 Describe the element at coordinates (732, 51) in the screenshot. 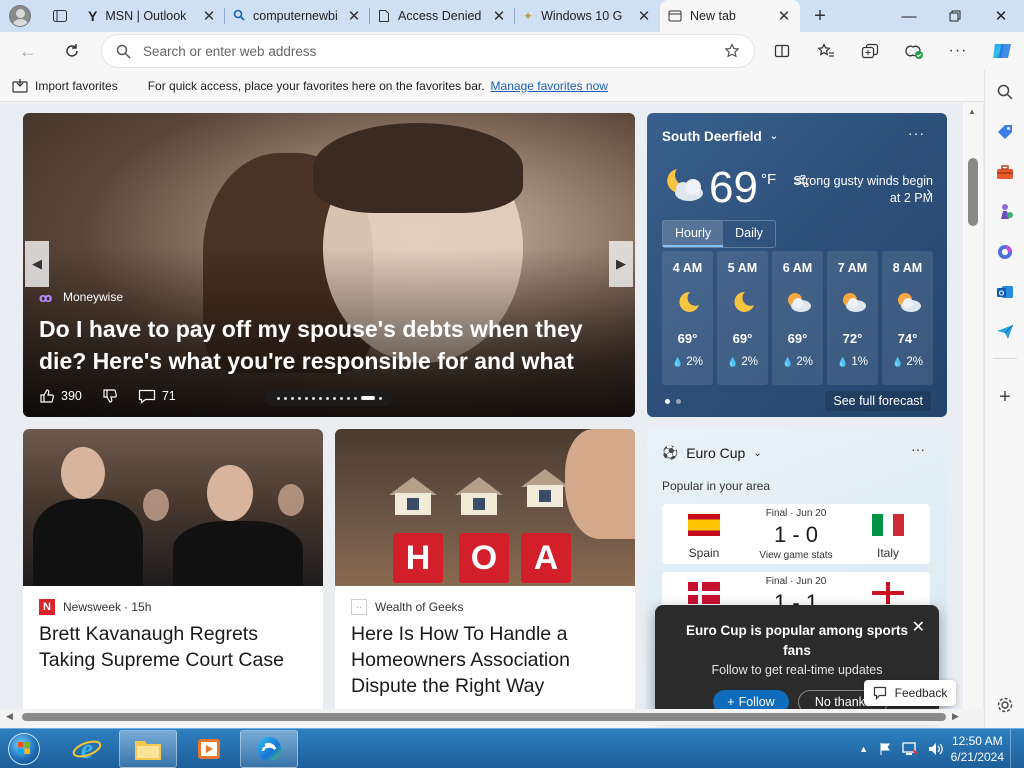

I see `star-icon` at that location.